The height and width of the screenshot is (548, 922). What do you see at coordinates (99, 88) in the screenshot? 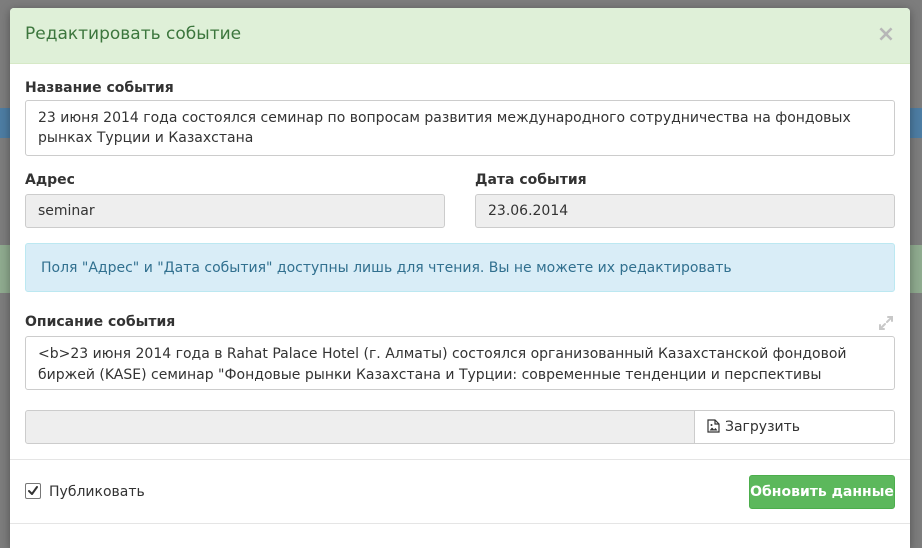
I see `event-name-label: Название события` at bounding box center [99, 88].